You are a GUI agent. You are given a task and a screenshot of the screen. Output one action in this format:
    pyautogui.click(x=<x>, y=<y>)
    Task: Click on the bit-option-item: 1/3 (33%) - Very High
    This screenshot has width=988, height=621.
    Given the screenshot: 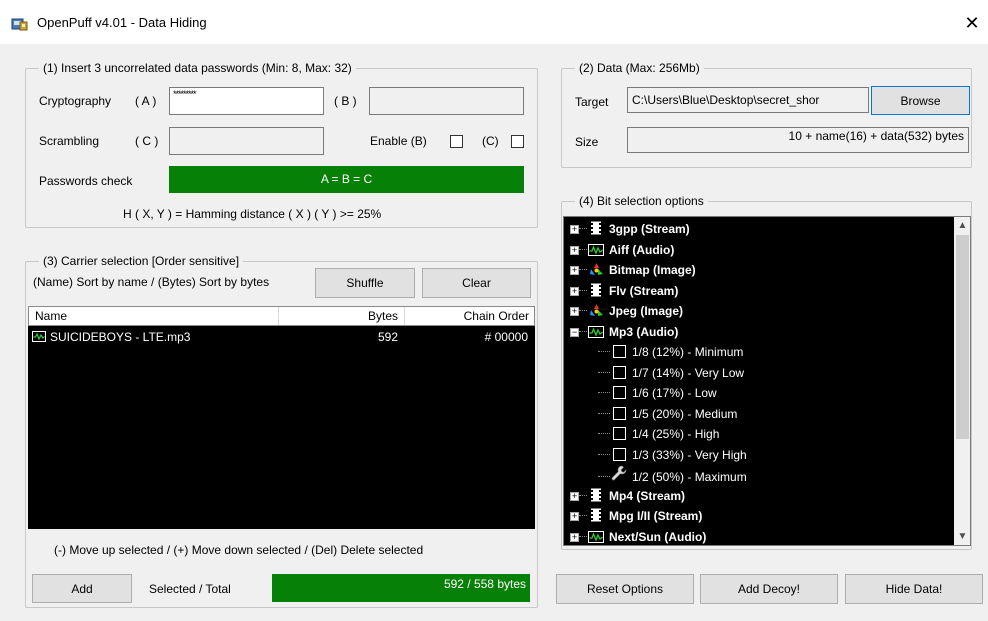 What is the action you would take?
    pyautogui.click(x=672, y=455)
    